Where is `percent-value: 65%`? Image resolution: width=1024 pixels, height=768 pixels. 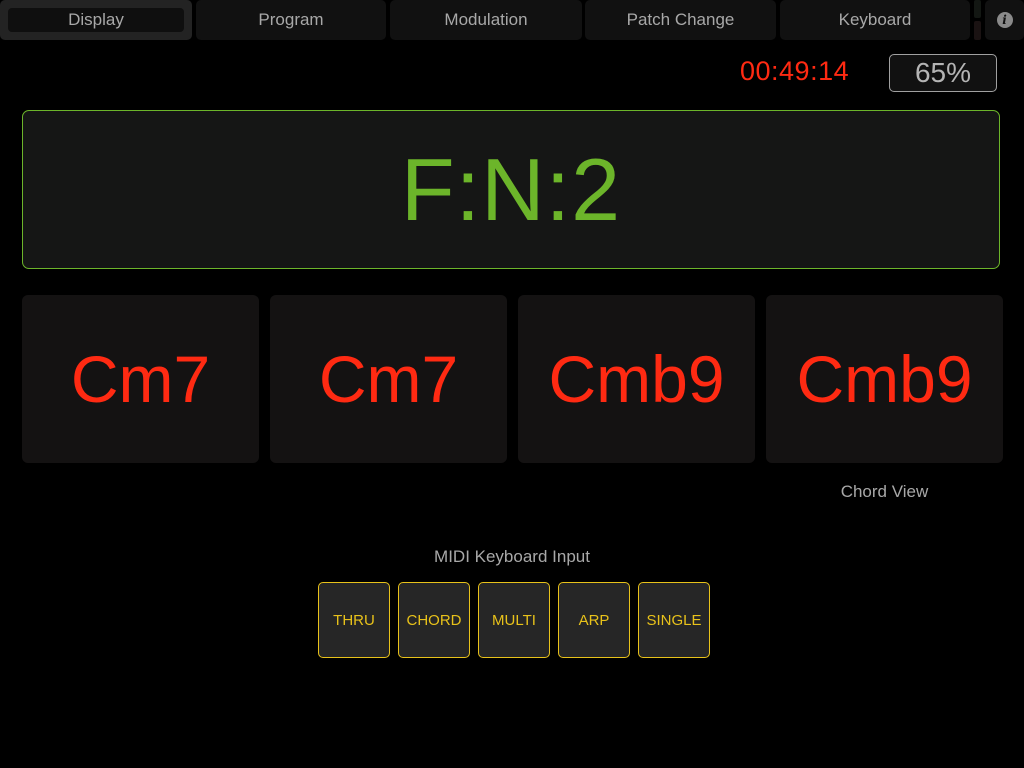
percent-value: 65% is located at coordinates (943, 72).